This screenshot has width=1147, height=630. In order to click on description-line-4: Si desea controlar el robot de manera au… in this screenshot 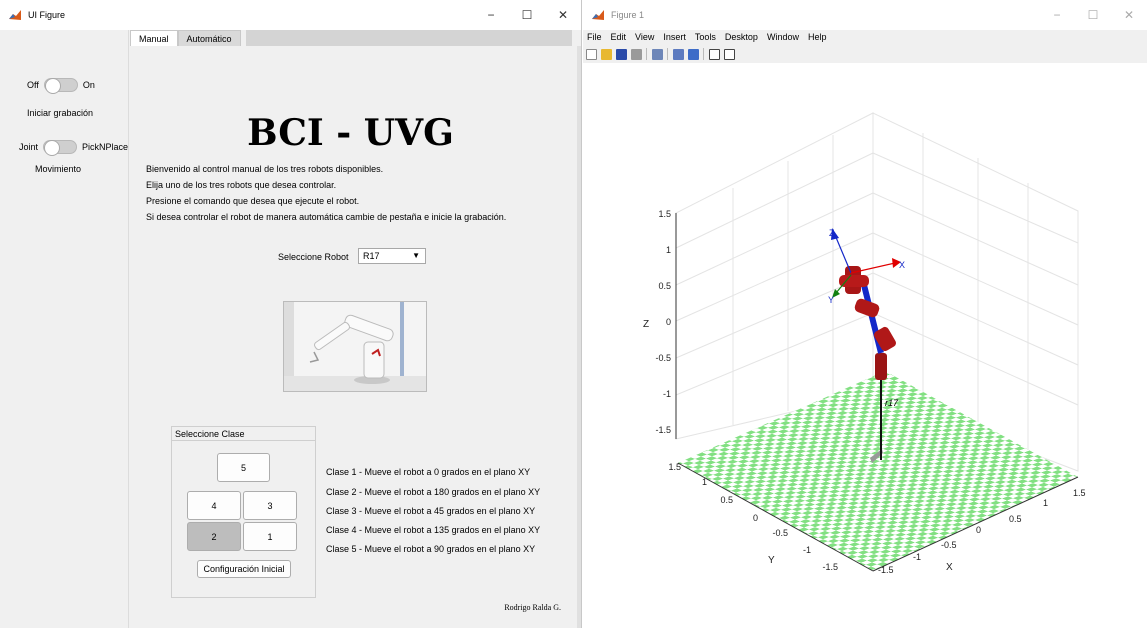, I will do `click(326, 217)`.